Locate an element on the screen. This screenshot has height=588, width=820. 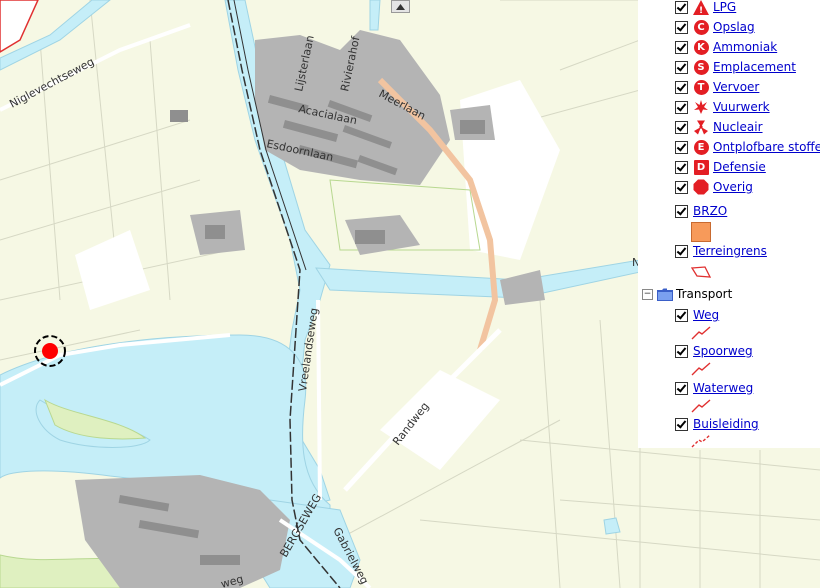
legend-item-lpg: ! LPG is located at coordinates (705, 8).